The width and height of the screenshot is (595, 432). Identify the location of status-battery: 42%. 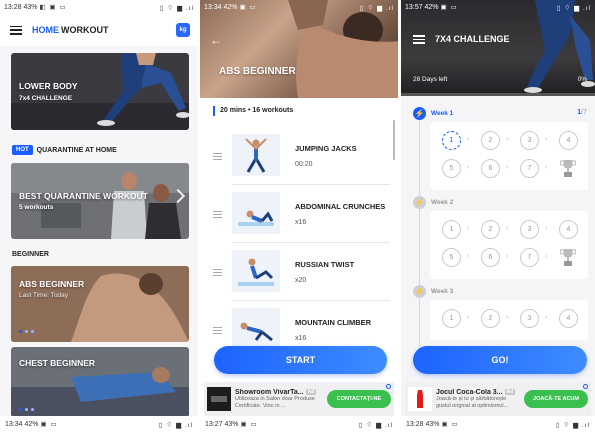
(431, 7).